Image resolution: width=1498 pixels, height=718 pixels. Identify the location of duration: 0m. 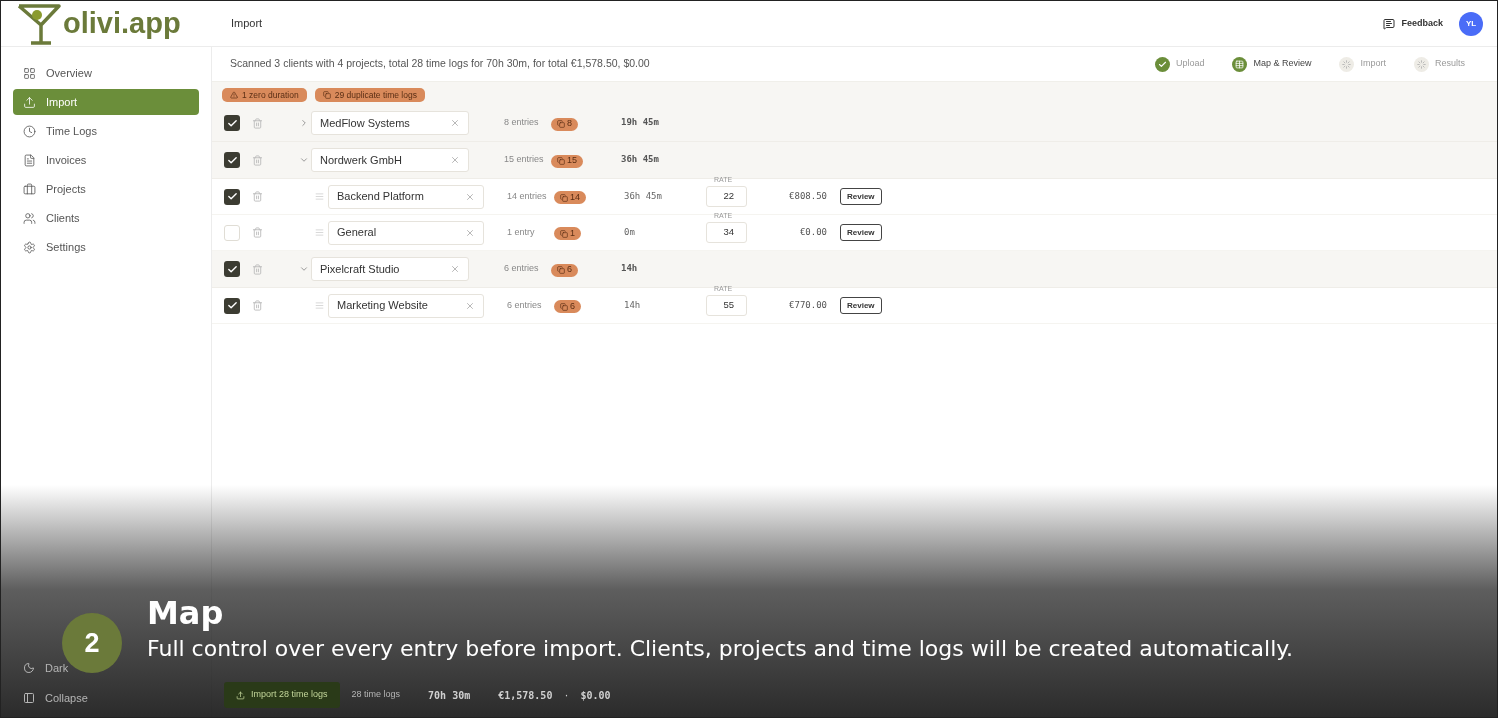
(630, 232).